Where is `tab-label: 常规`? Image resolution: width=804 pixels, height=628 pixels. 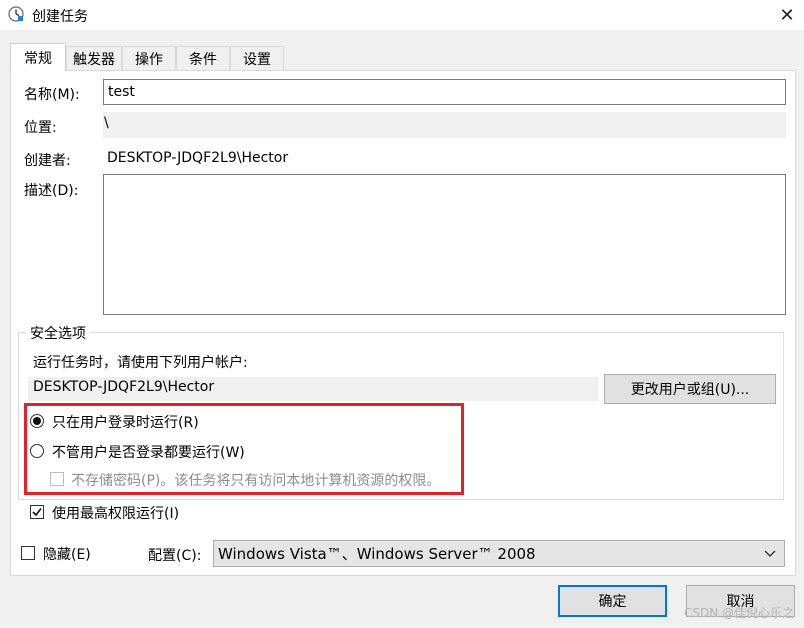 tab-label: 常规 is located at coordinates (38, 58).